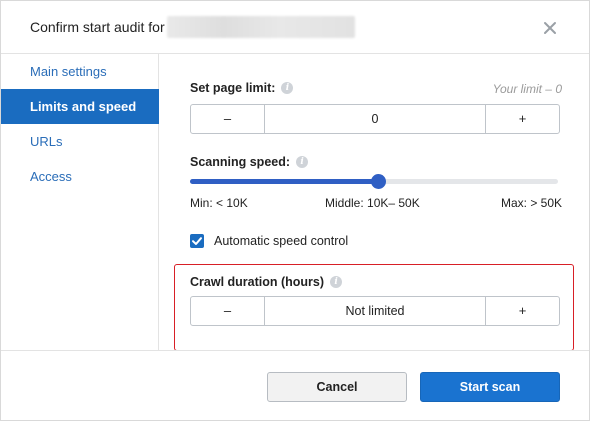 This screenshot has height=421, width=590. I want to click on sidebar-item-urls: URLs, so click(80, 141).